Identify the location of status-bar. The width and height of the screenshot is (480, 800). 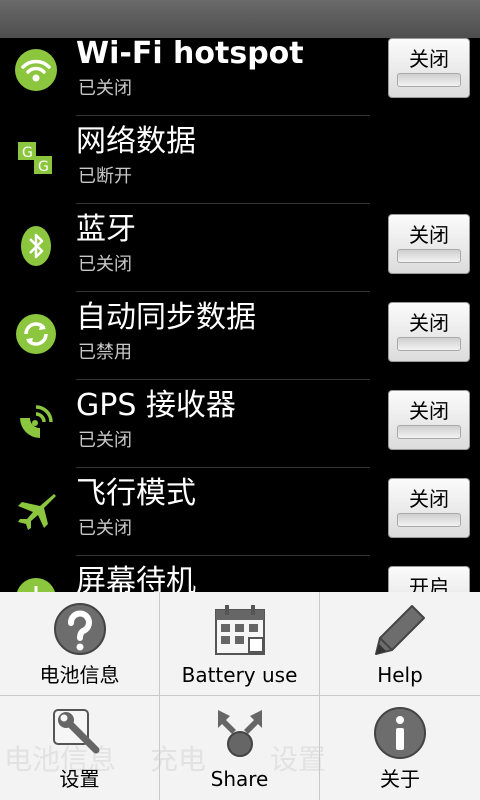
(240, 19).